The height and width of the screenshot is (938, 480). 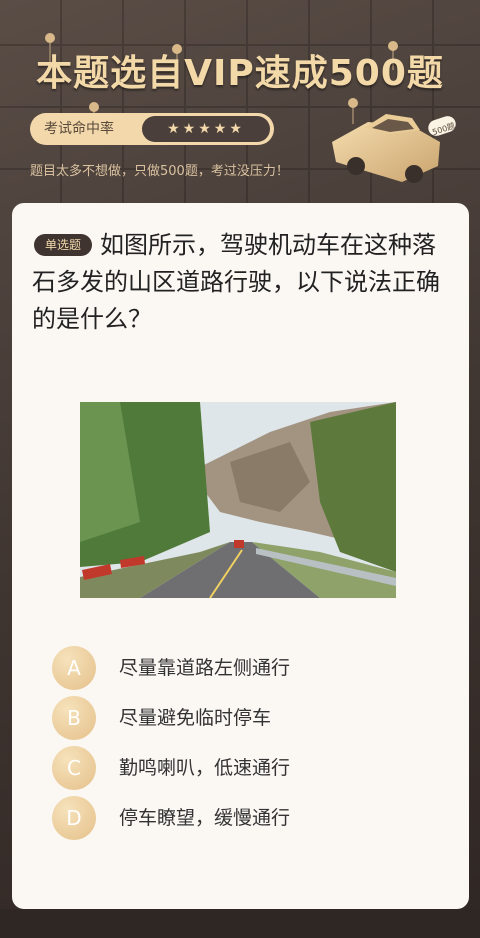 What do you see at coordinates (195, 718) in the screenshot?
I see `option-b-text: 尽量避免临时停车` at bounding box center [195, 718].